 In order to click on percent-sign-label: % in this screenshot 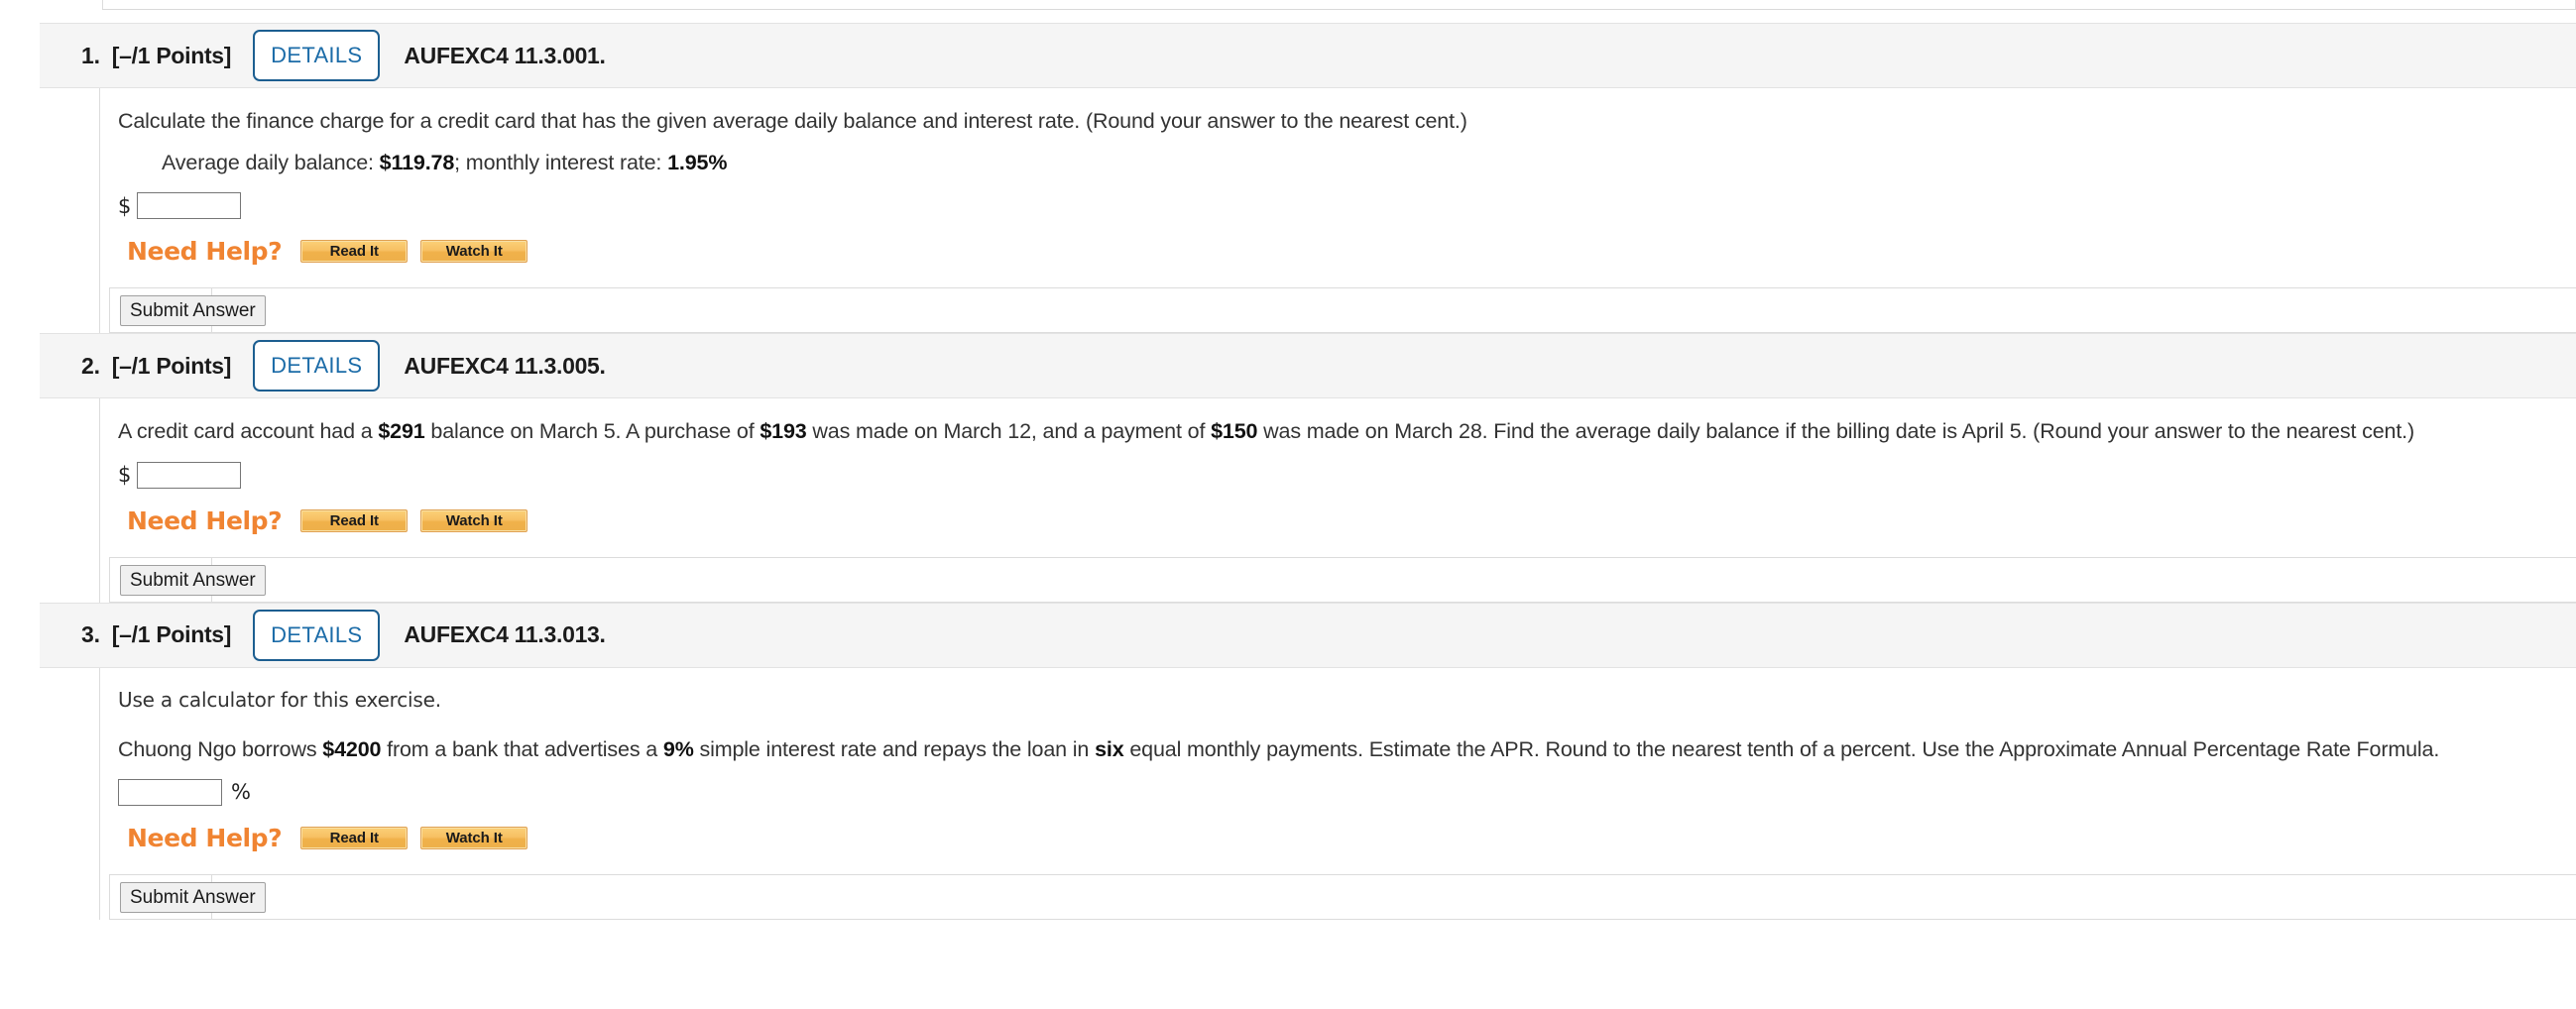, I will do `click(241, 793)`.